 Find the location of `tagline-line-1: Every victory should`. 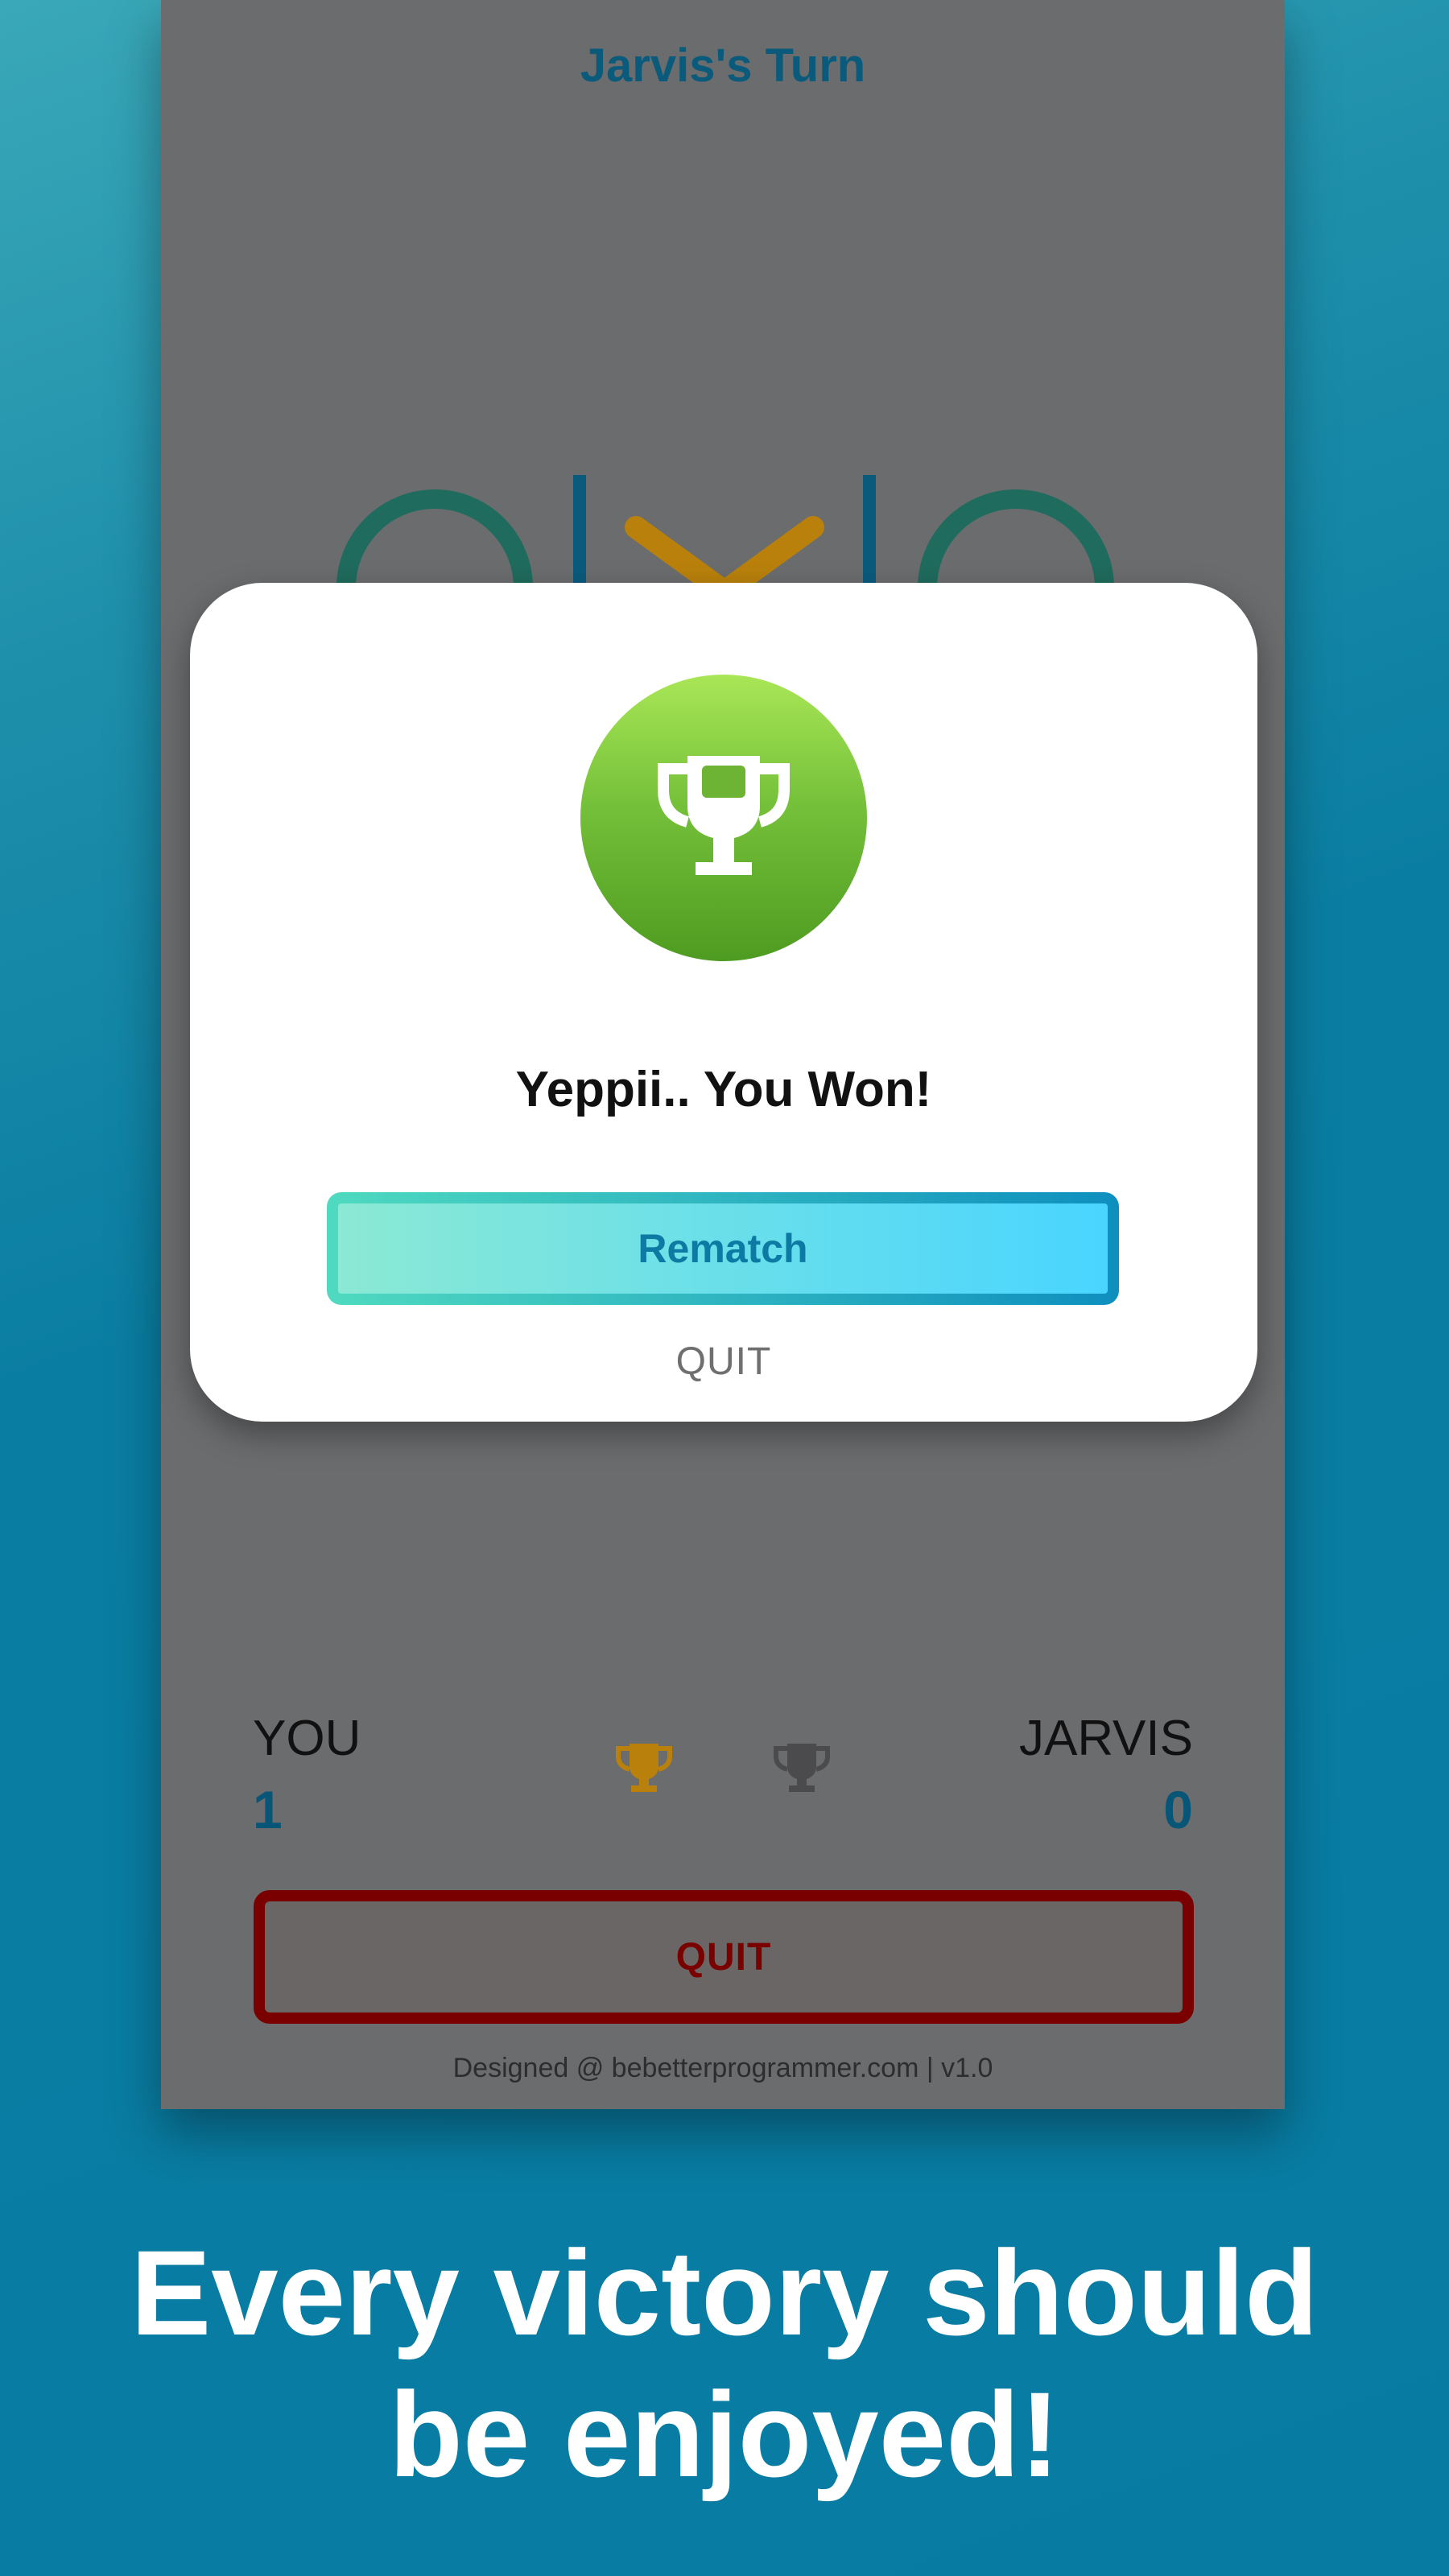

tagline-line-1: Every victory should is located at coordinates (724, 2292).